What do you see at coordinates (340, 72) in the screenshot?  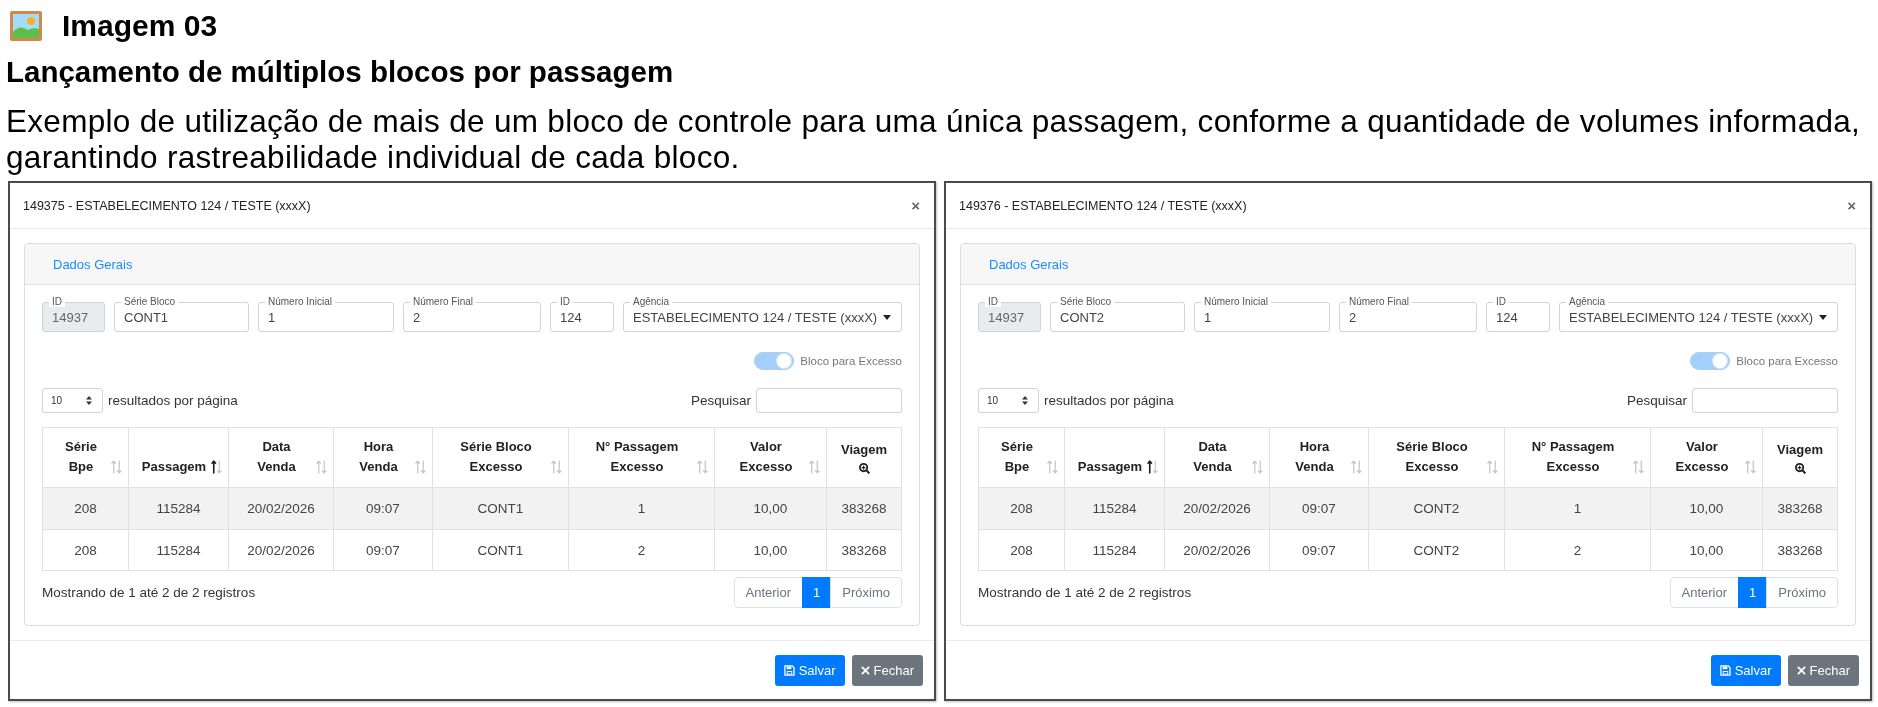 I see `page-subtitle: Lançamento de múltiplos blocos por passagem` at bounding box center [340, 72].